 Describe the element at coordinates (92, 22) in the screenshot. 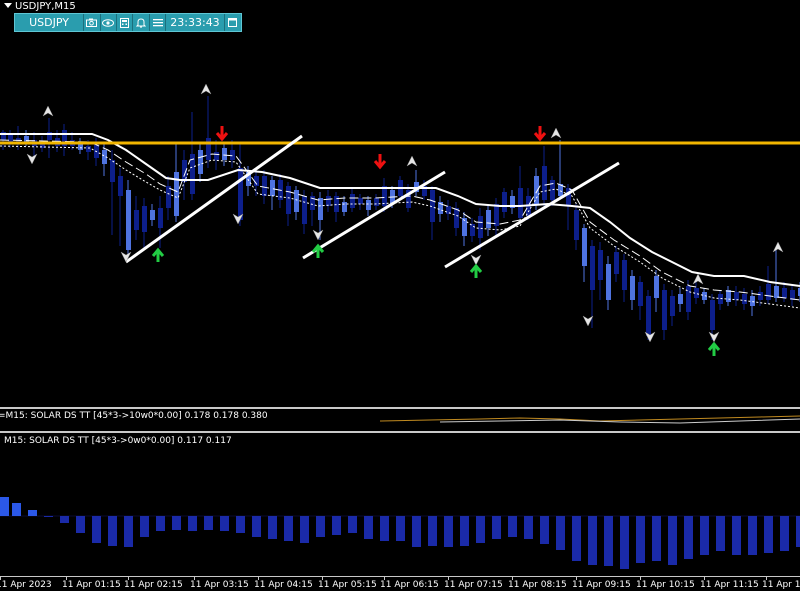

I see `screenshot-button` at that location.